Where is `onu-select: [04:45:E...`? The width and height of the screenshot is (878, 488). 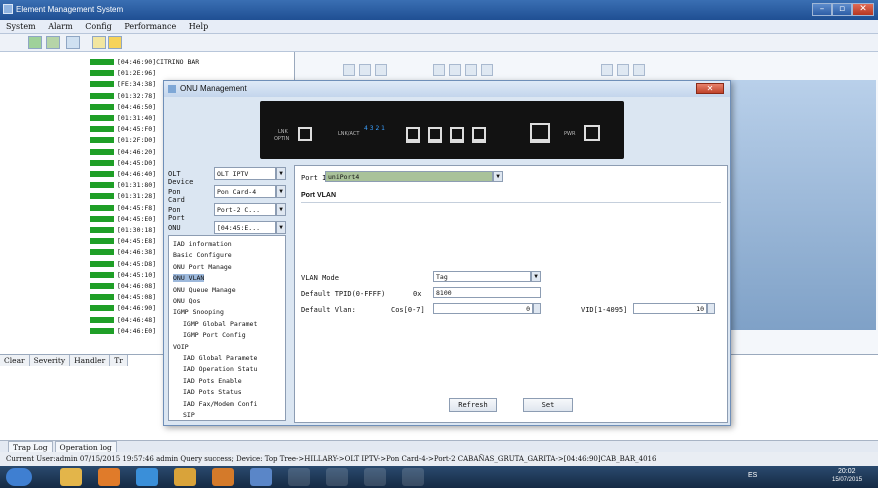
onu-select: [04:45:E... is located at coordinates (245, 227).